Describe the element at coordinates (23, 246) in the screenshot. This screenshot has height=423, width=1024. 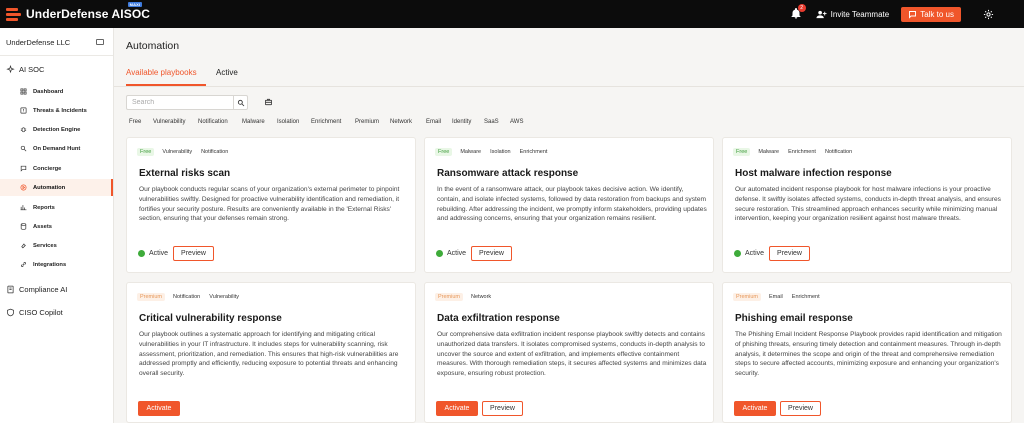
I see `wrench-icon` at that location.